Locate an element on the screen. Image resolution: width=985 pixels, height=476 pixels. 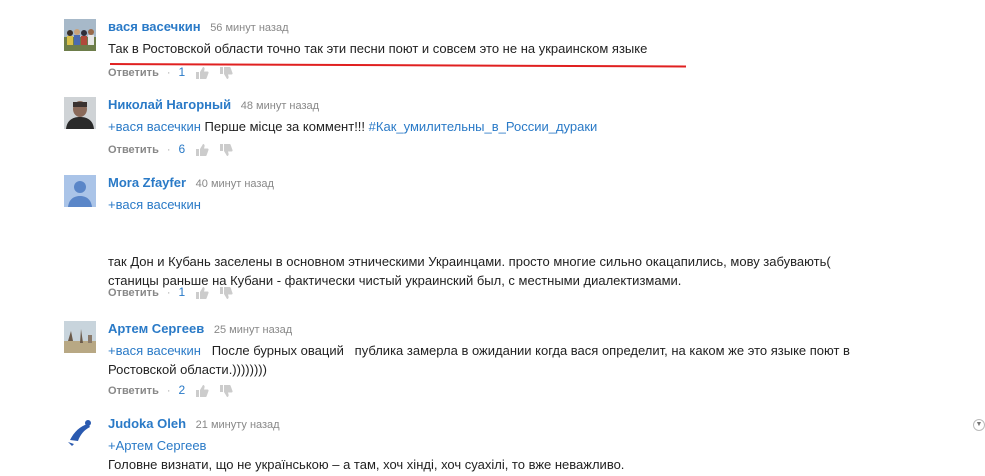
comment-actions: Ответить · 6 is located at coordinates (175, 149).